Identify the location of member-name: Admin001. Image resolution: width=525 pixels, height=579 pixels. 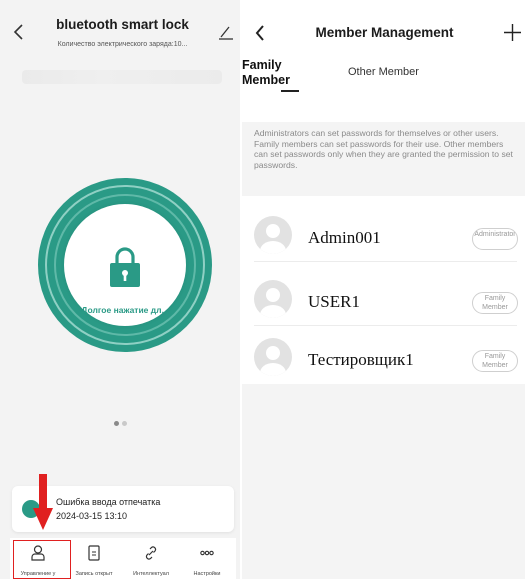
(344, 237).